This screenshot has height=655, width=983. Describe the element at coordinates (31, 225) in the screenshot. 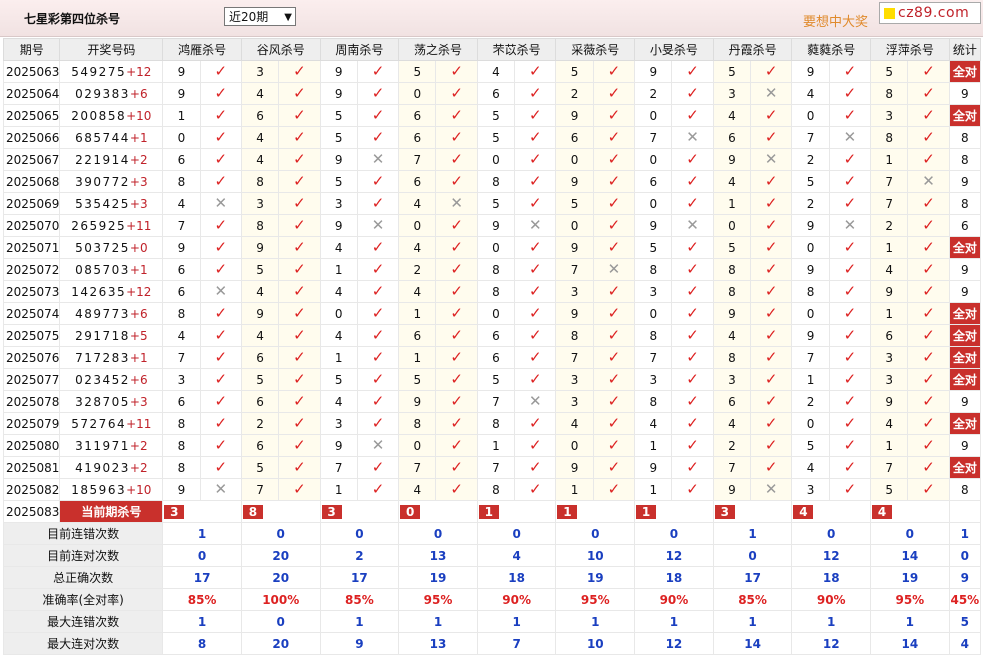

I see `issue-cell: 2025070` at that location.